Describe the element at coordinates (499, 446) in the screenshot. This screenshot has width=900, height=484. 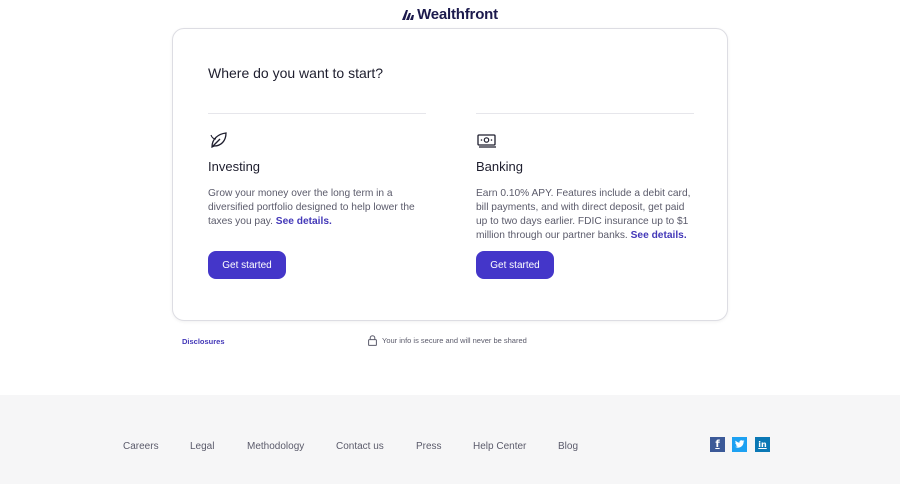
I see `footer-link-help-center: Help Center` at that location.